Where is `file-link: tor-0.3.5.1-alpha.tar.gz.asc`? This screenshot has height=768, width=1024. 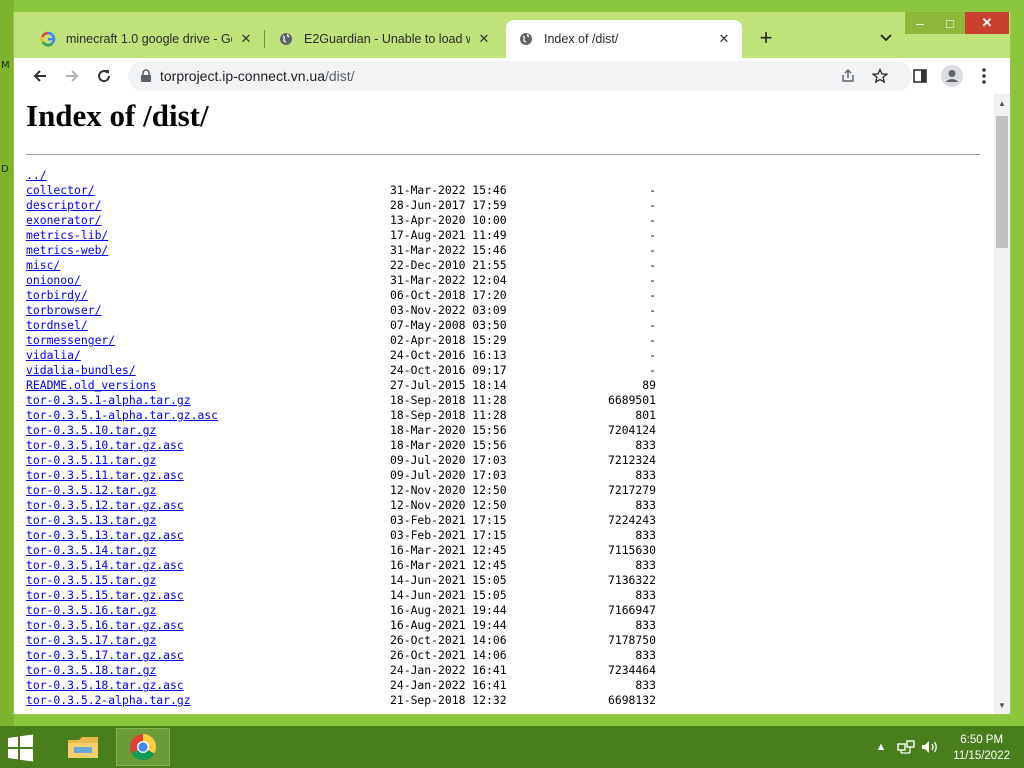 file-link: tor-0.3.5.1-alpha.tar.gz.asc is located at coordinates (122, 415).